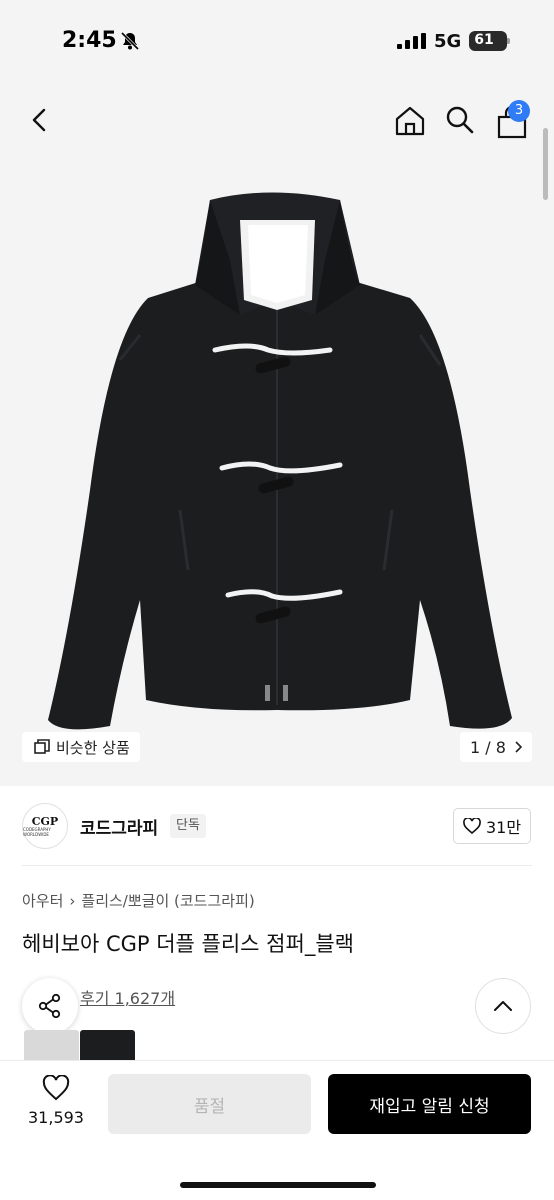 The width and height of the screenshot is (554, 1200). What do you see at coordinates (40, 120) in the screenshot?
I see `back-icon` at bounding box center [40, 120].